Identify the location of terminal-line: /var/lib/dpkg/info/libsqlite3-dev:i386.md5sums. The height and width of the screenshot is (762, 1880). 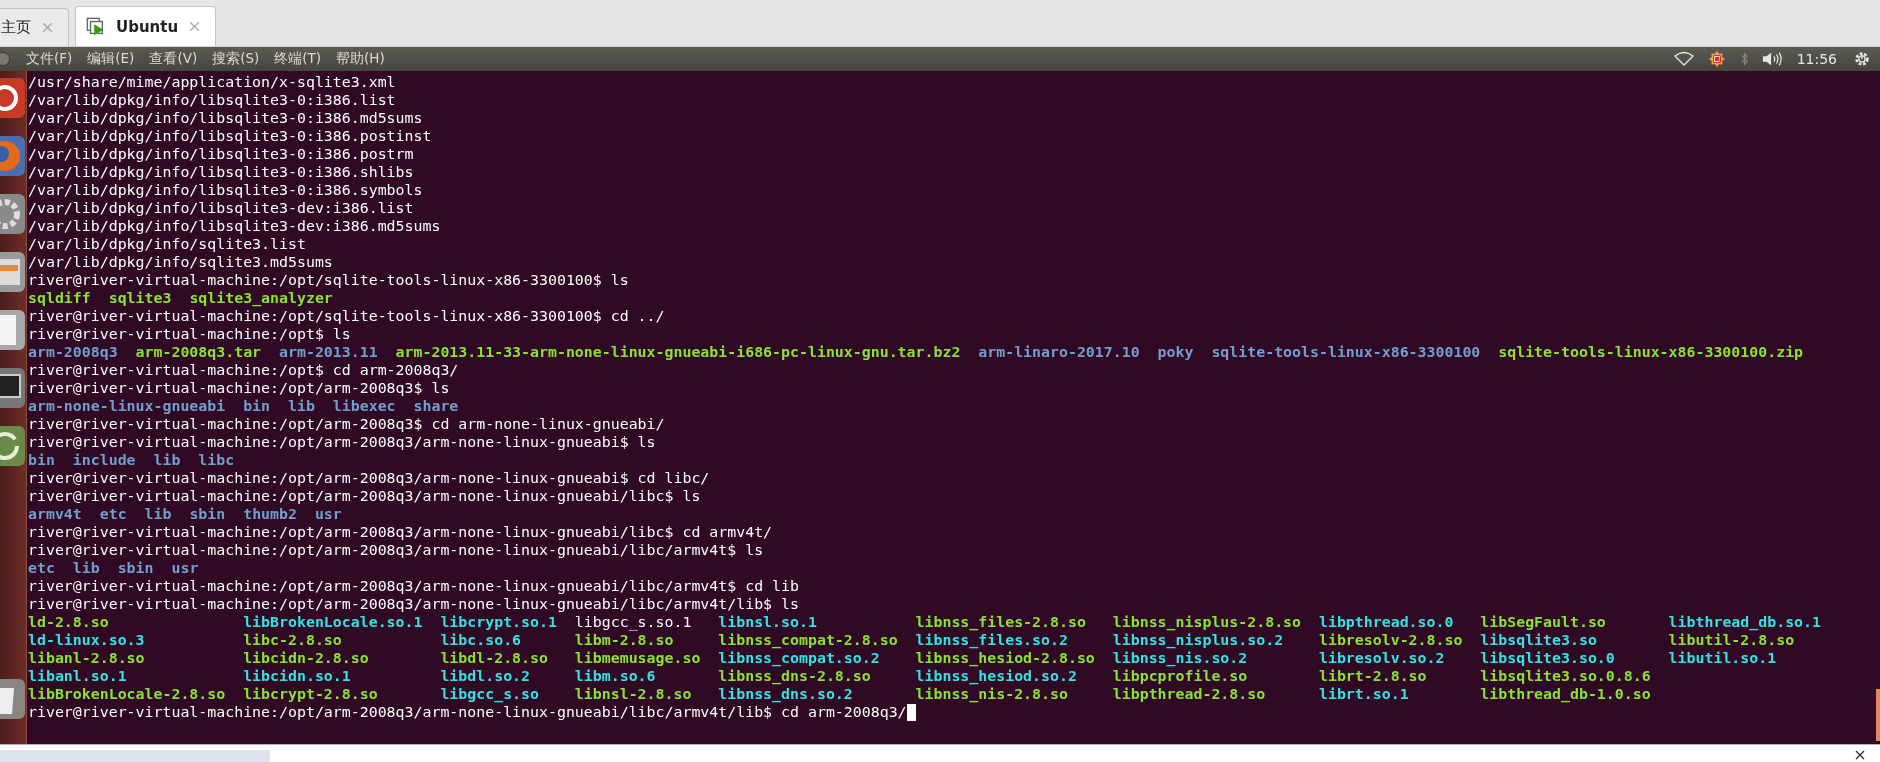
(234, 226).